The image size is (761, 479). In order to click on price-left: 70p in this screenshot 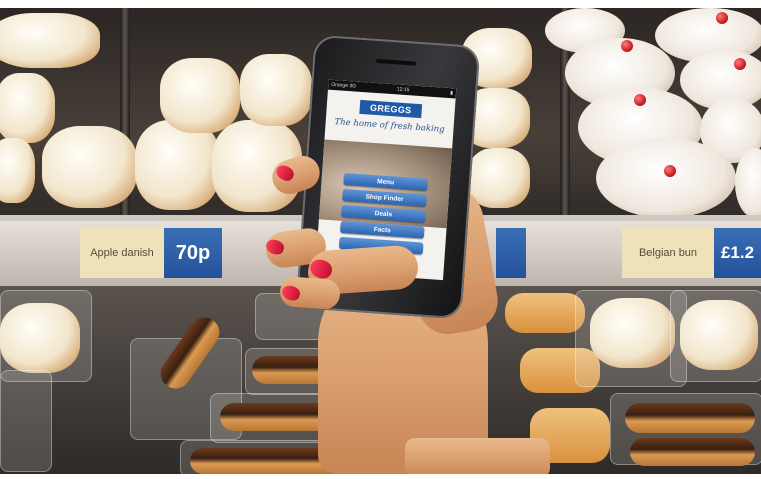, I will do `click(193, 253)`.